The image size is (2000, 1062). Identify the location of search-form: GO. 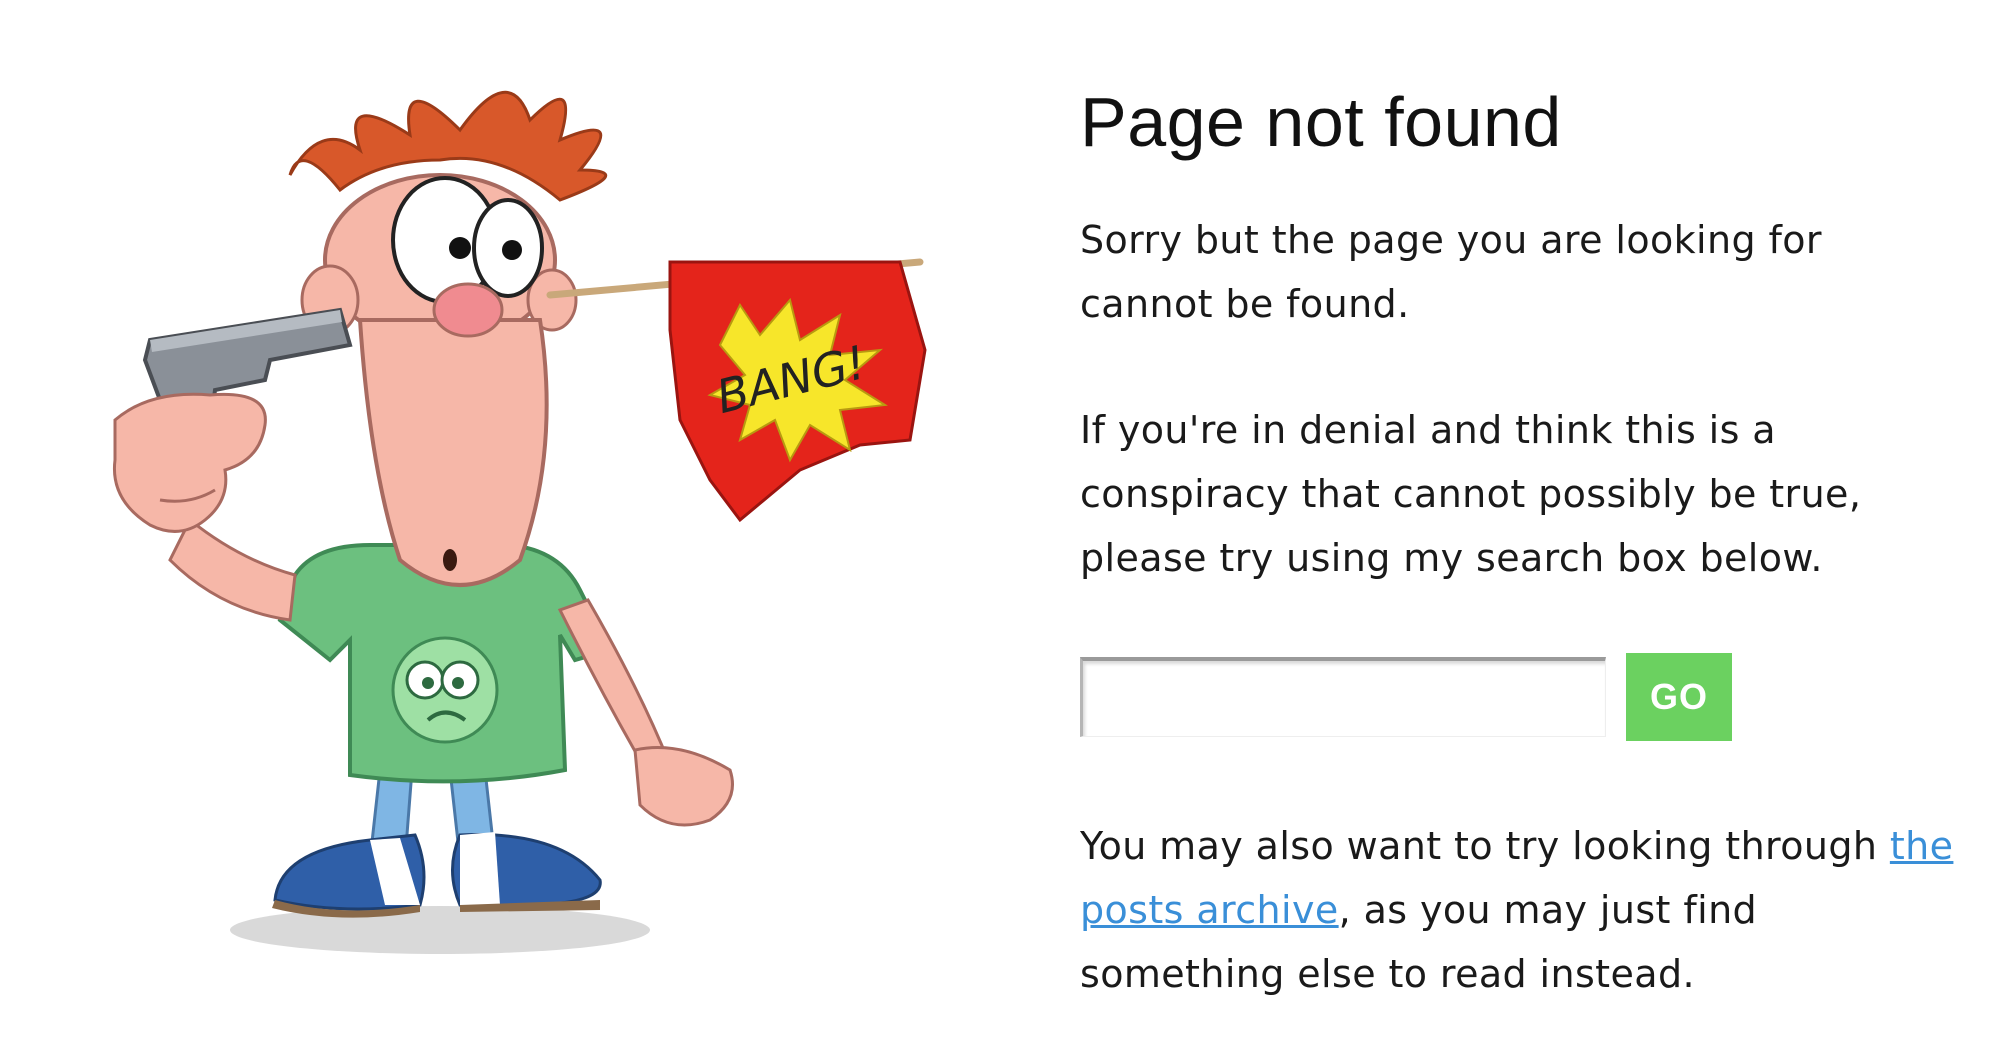
(1520, 697).